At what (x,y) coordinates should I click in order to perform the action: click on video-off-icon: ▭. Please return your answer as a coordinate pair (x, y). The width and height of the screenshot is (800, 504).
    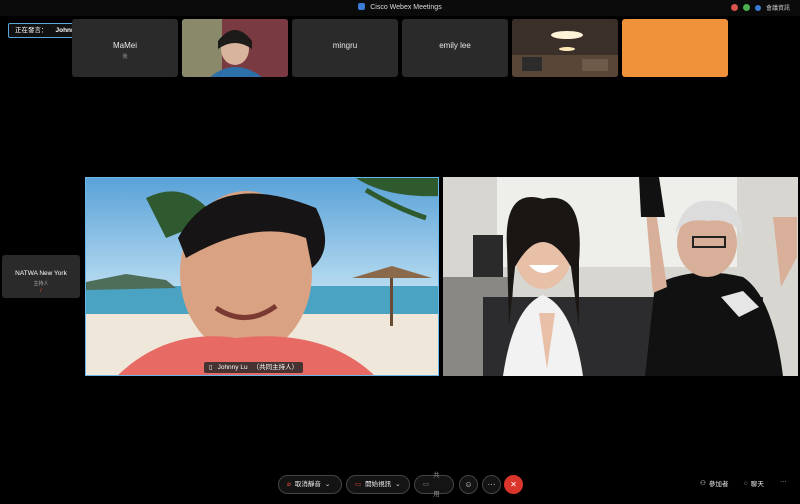
    Looking at the image, I should click on (358, 484).